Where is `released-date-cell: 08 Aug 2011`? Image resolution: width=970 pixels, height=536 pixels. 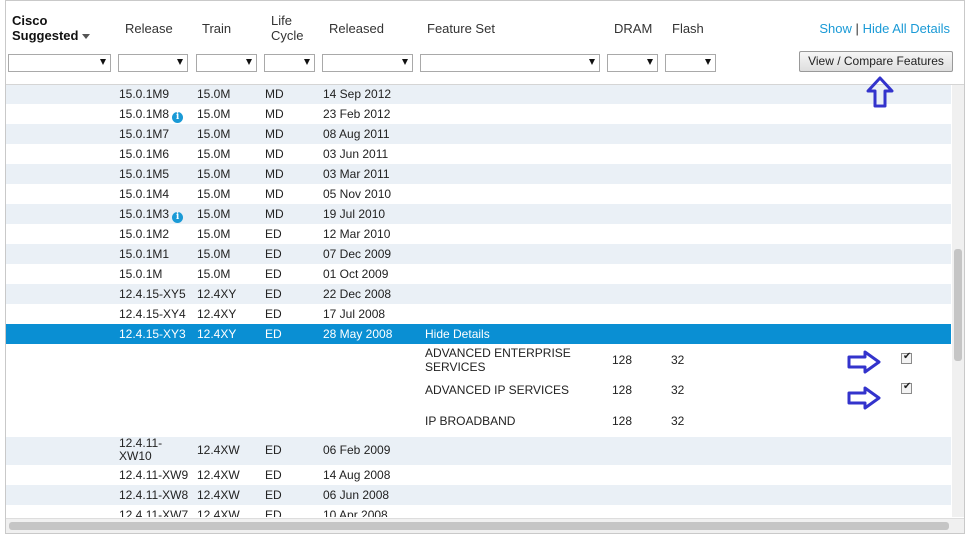 released-date-cell: 08 Aug 2011 is located at coordinates (356, 134).